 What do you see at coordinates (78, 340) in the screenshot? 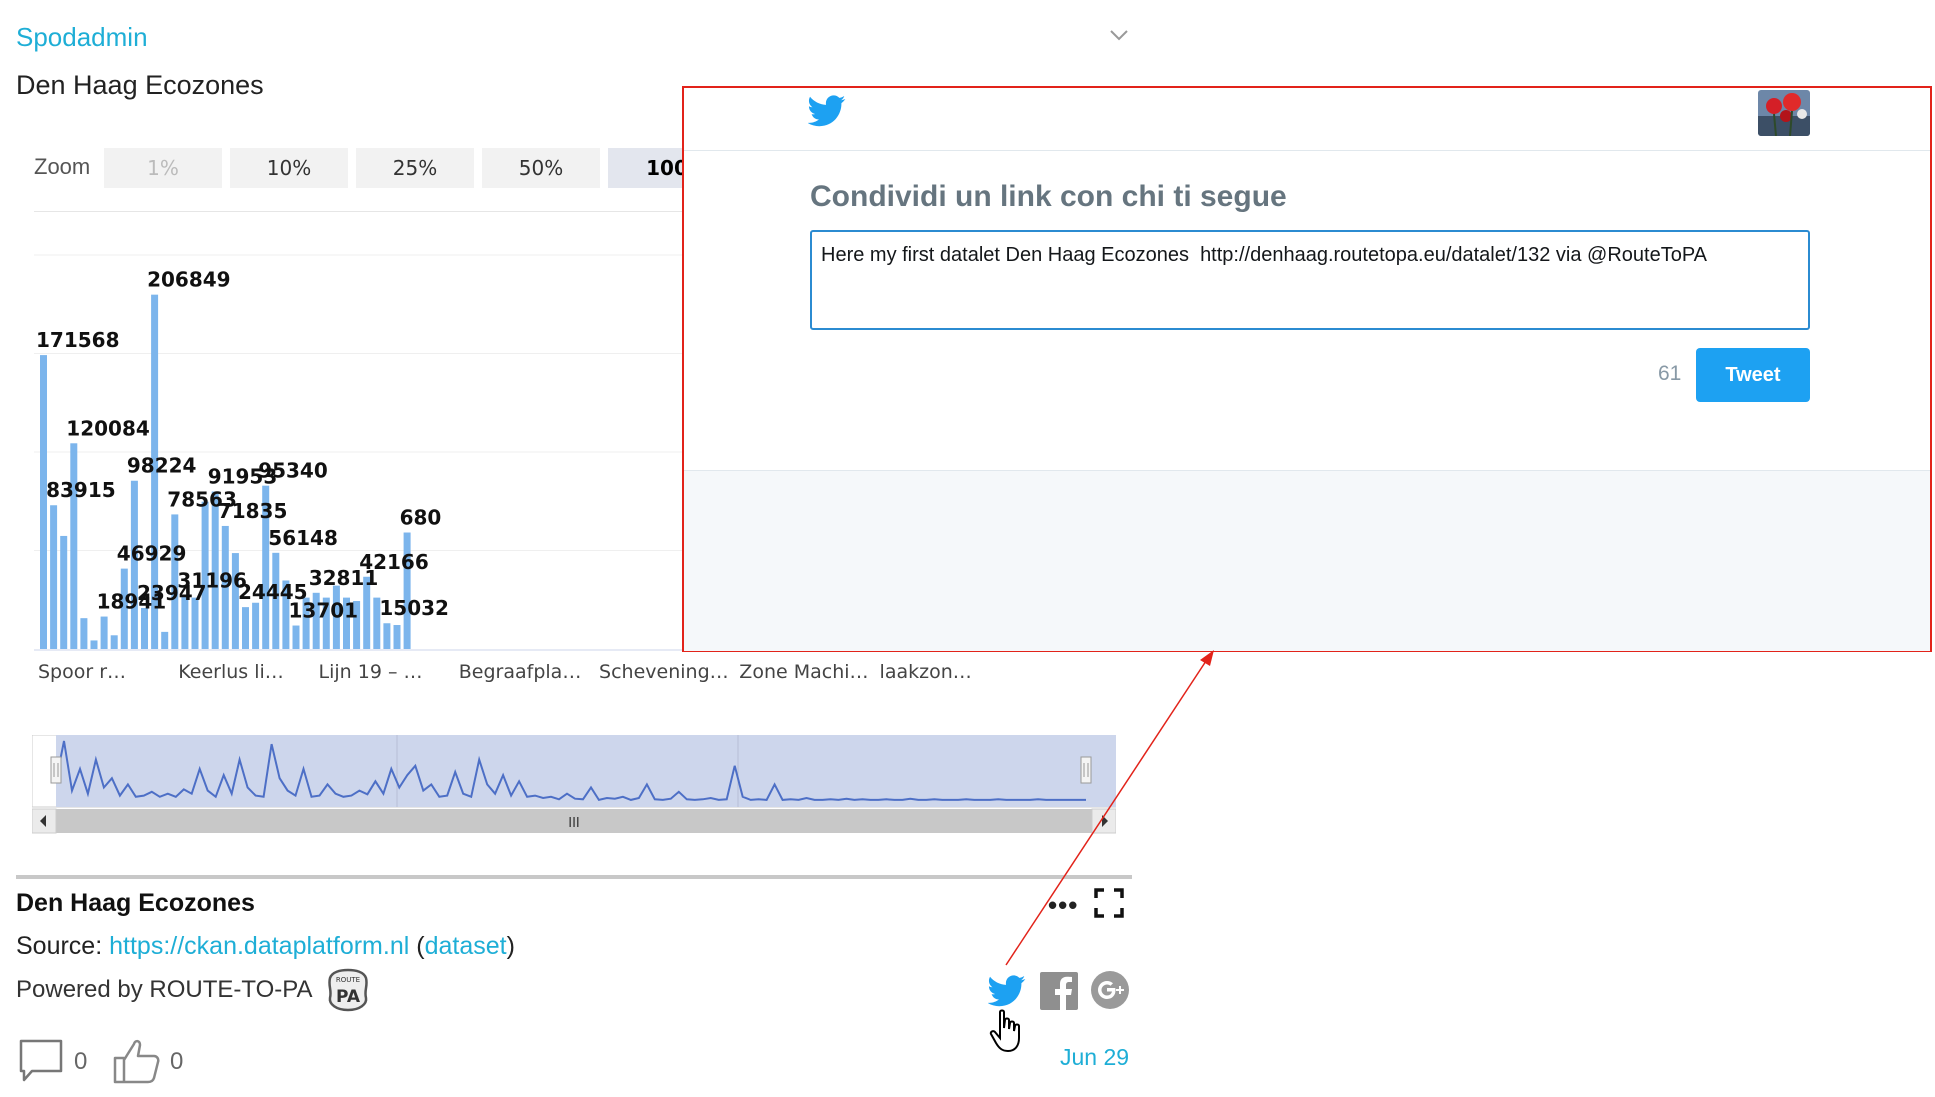
I see `data-label: 171568` at bounding box center [78, 340].